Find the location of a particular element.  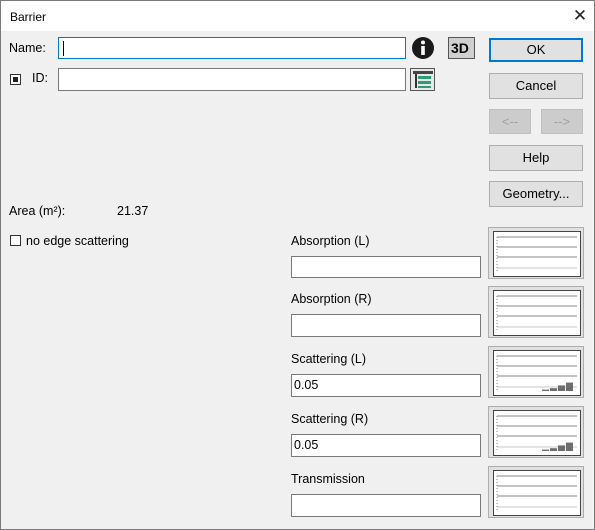

id-list-button is located at coordinates (422, 79).